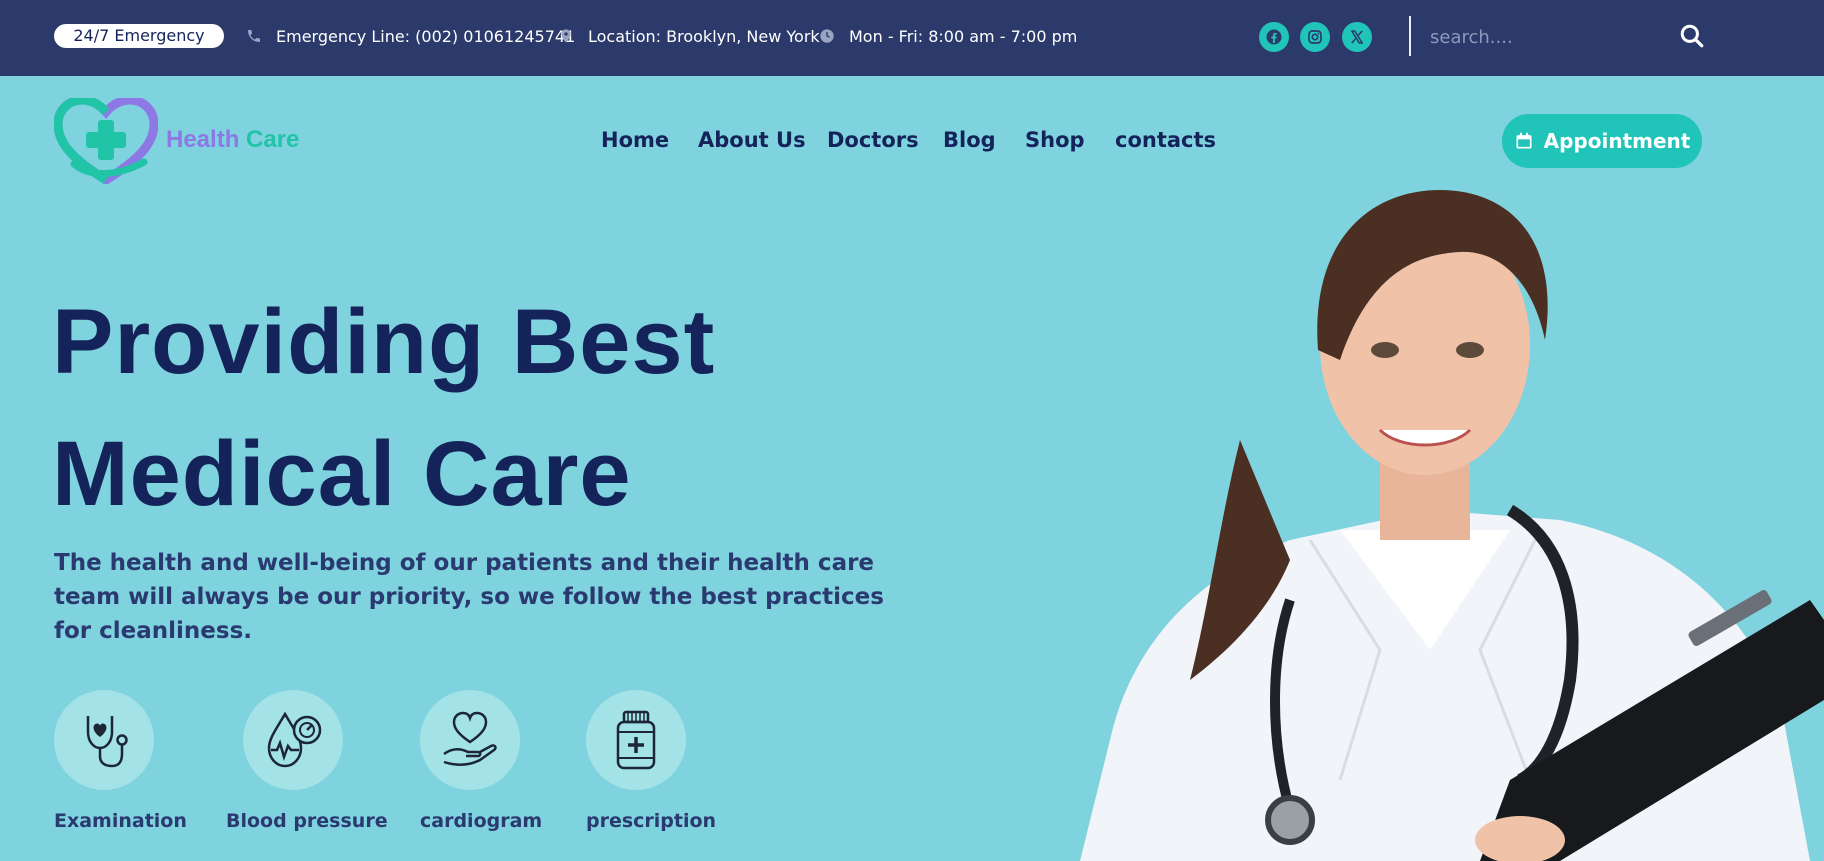  Describe the element at coordinates (203, 139) in the screenshot. I see `brand-name-part1: Health` at that location.